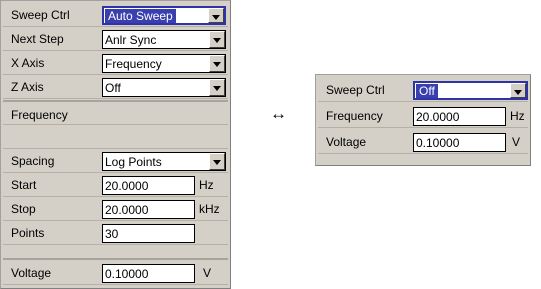 The width and height of the screenshot is (541, 289). Describe the element at coordinates (24, 185) in the screenshot. I see `start-label: Start` at that location.